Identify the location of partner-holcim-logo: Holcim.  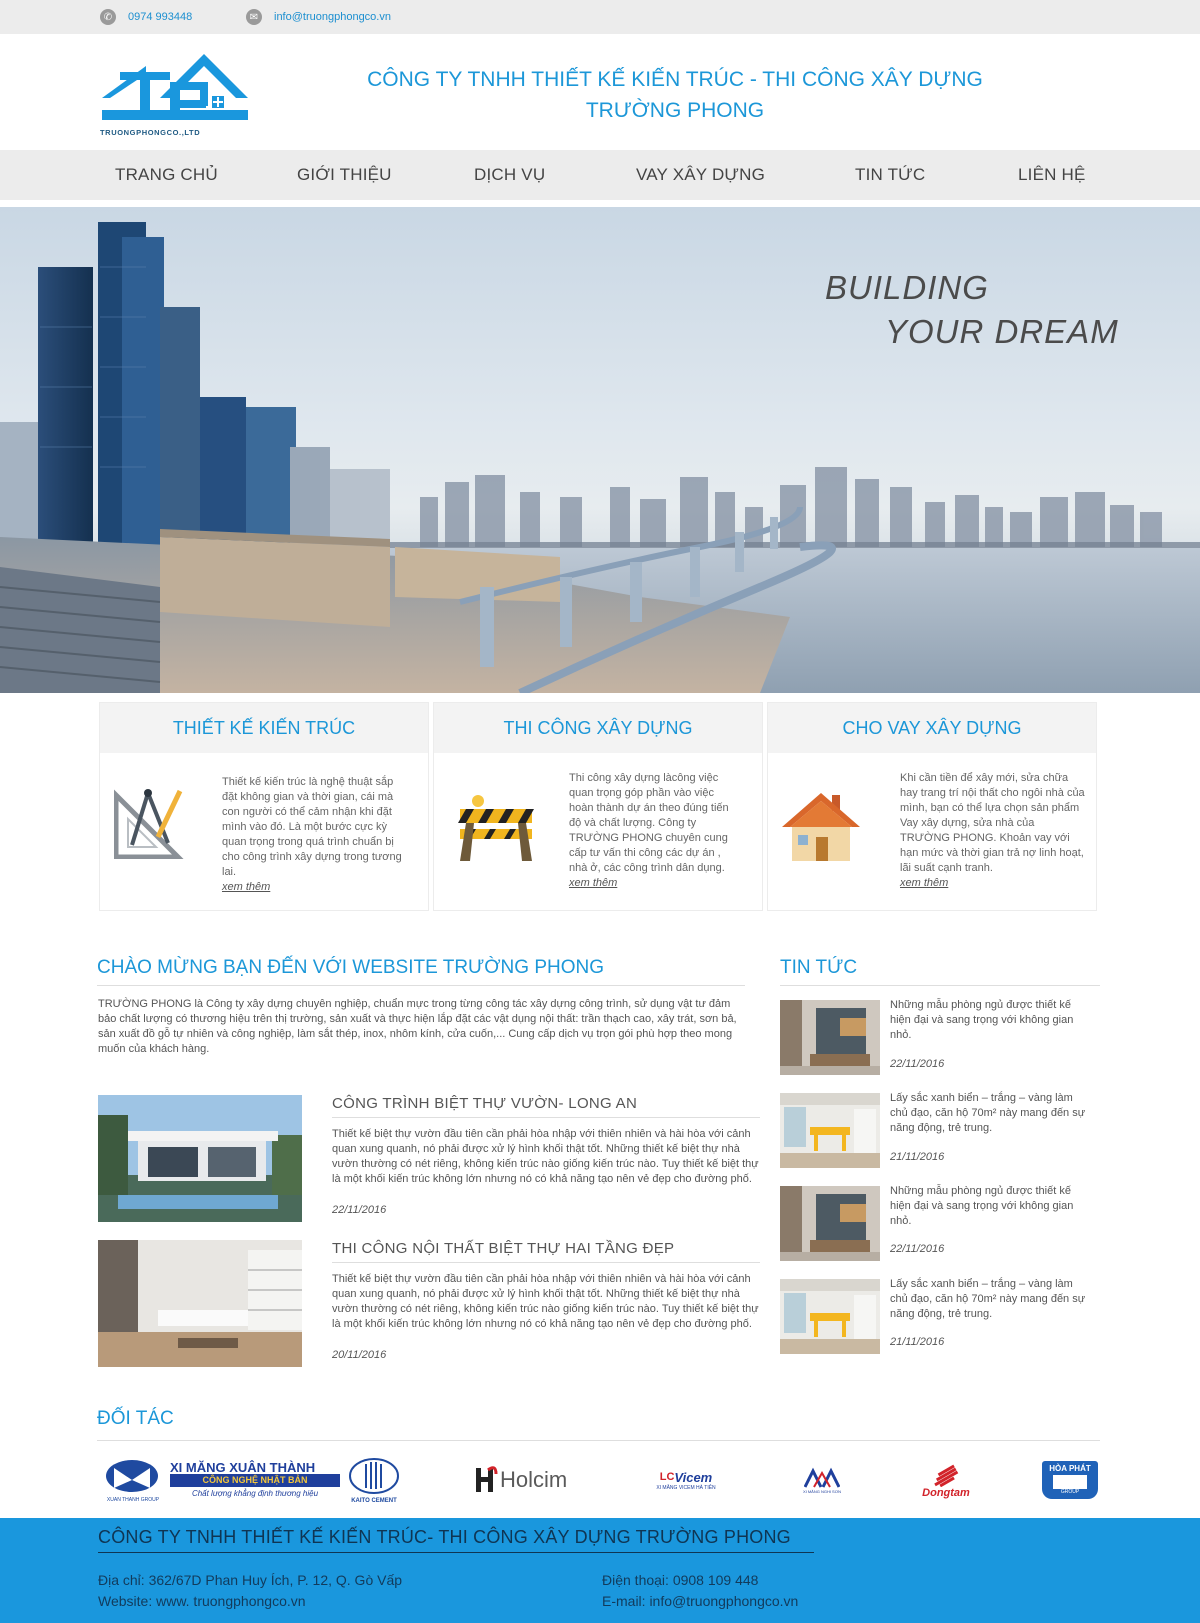
(529, 1480).